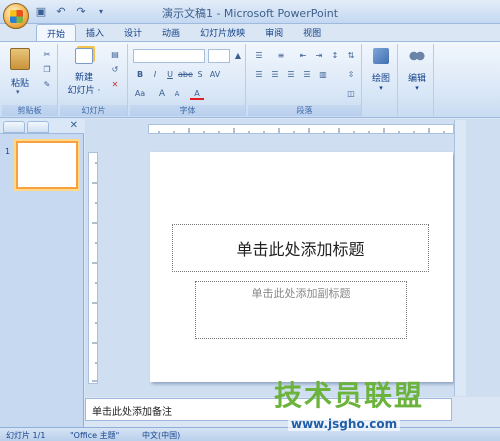 Image resolution: width=500 pixels, height=441 pixels. Describe the element at coordinates (8, 151) in the screenshot. I see `thumbnail-number: 1` at that location.